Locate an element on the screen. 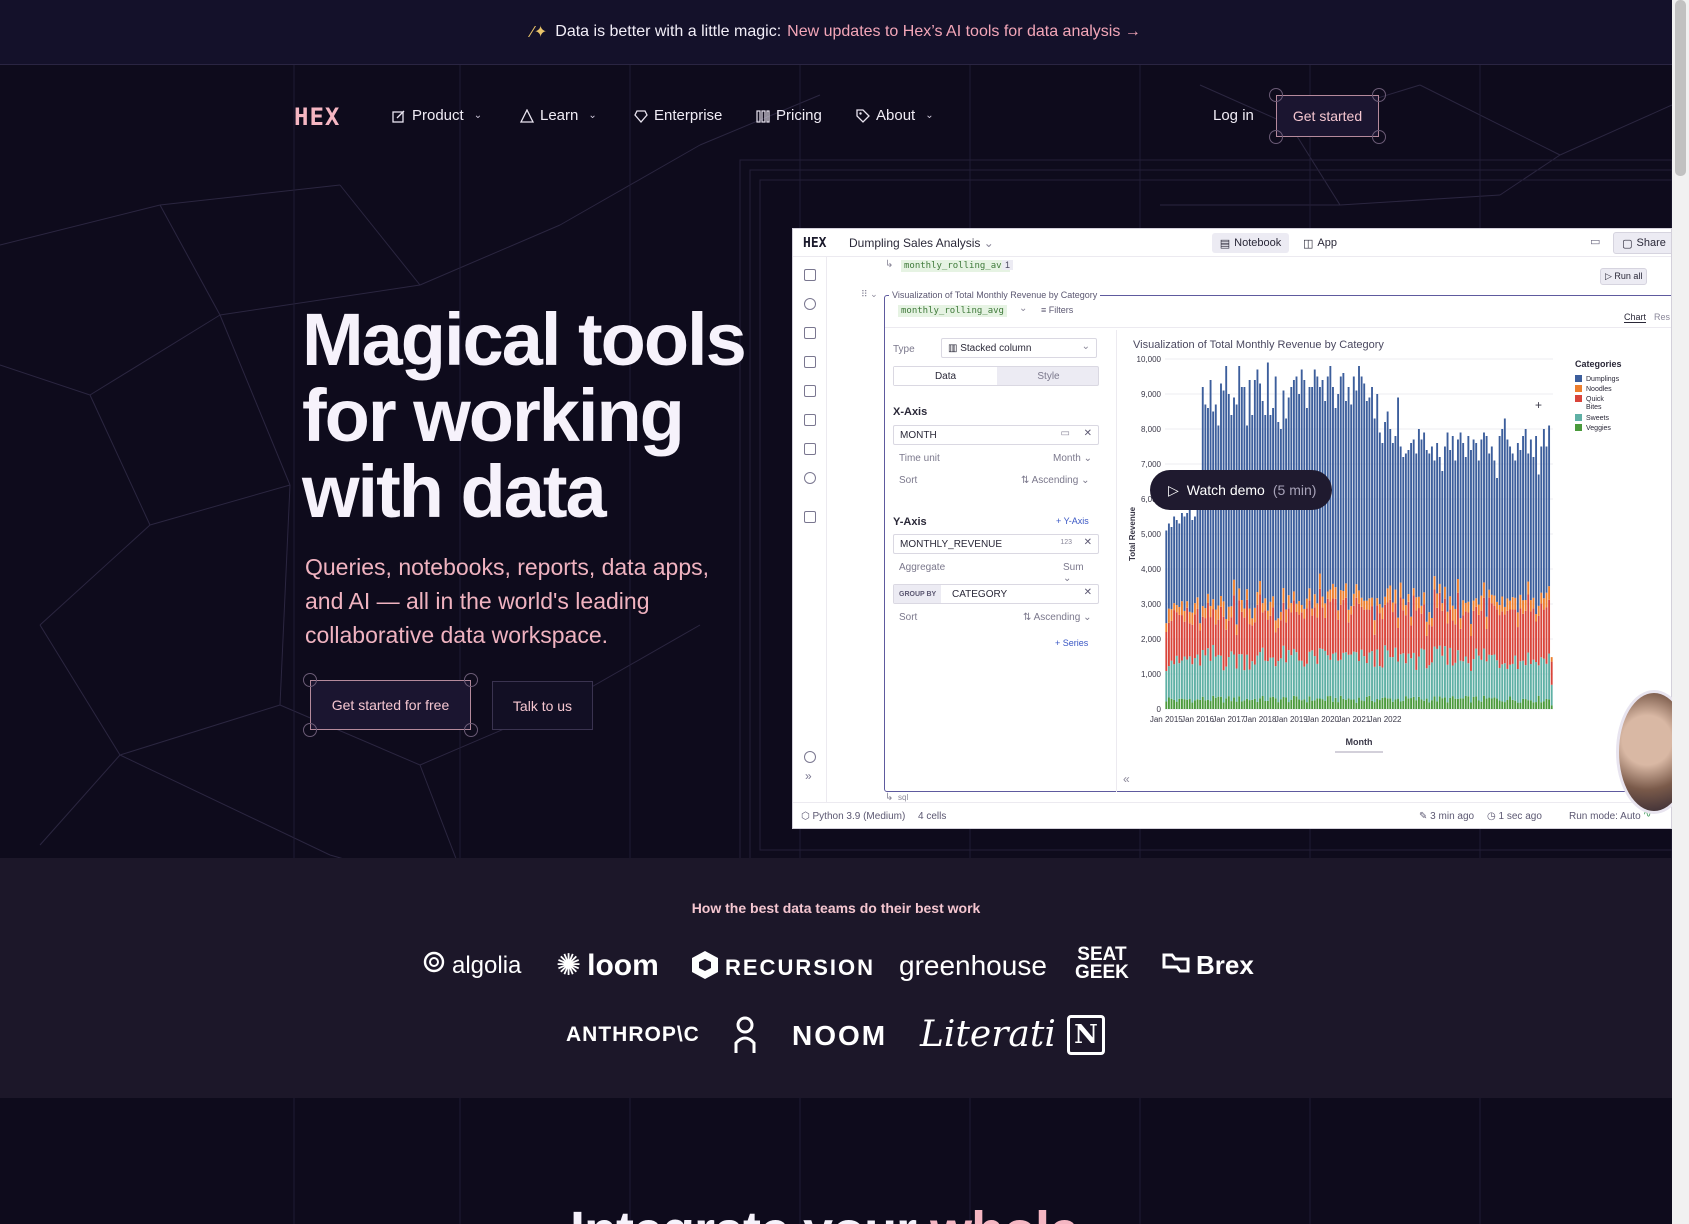 The height and width of the screenshot is (1224, 1689). talk-to-us-button: Talk to us is located at coordinates (542, 705).